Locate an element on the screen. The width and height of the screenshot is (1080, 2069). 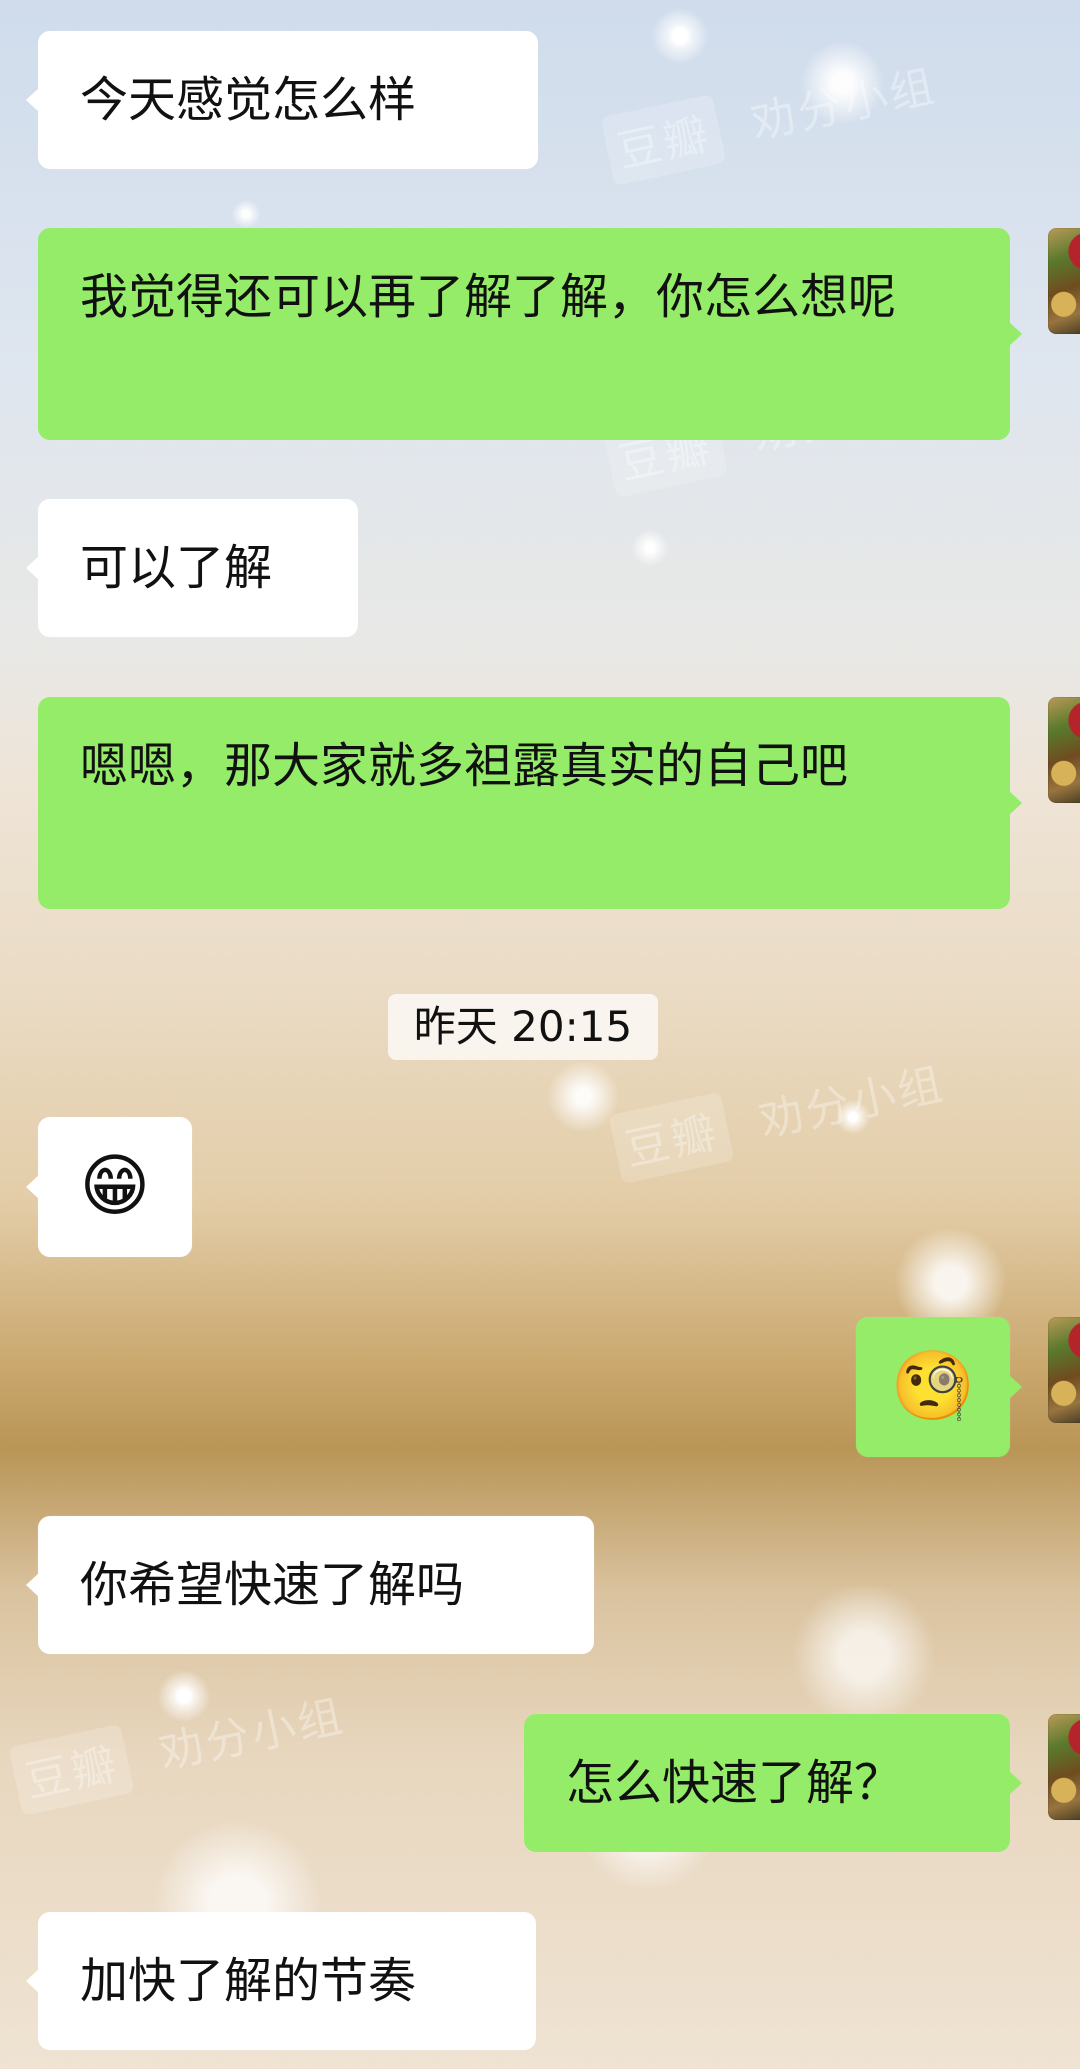
emoji-bubble-outgoing: 🧐 is located at coordinates (933, 1387).